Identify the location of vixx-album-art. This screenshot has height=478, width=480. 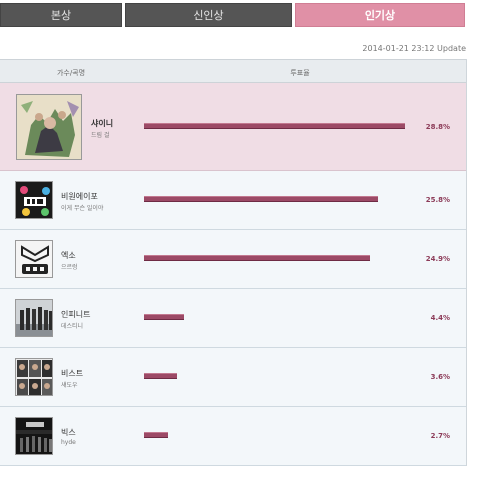
(34, 436).